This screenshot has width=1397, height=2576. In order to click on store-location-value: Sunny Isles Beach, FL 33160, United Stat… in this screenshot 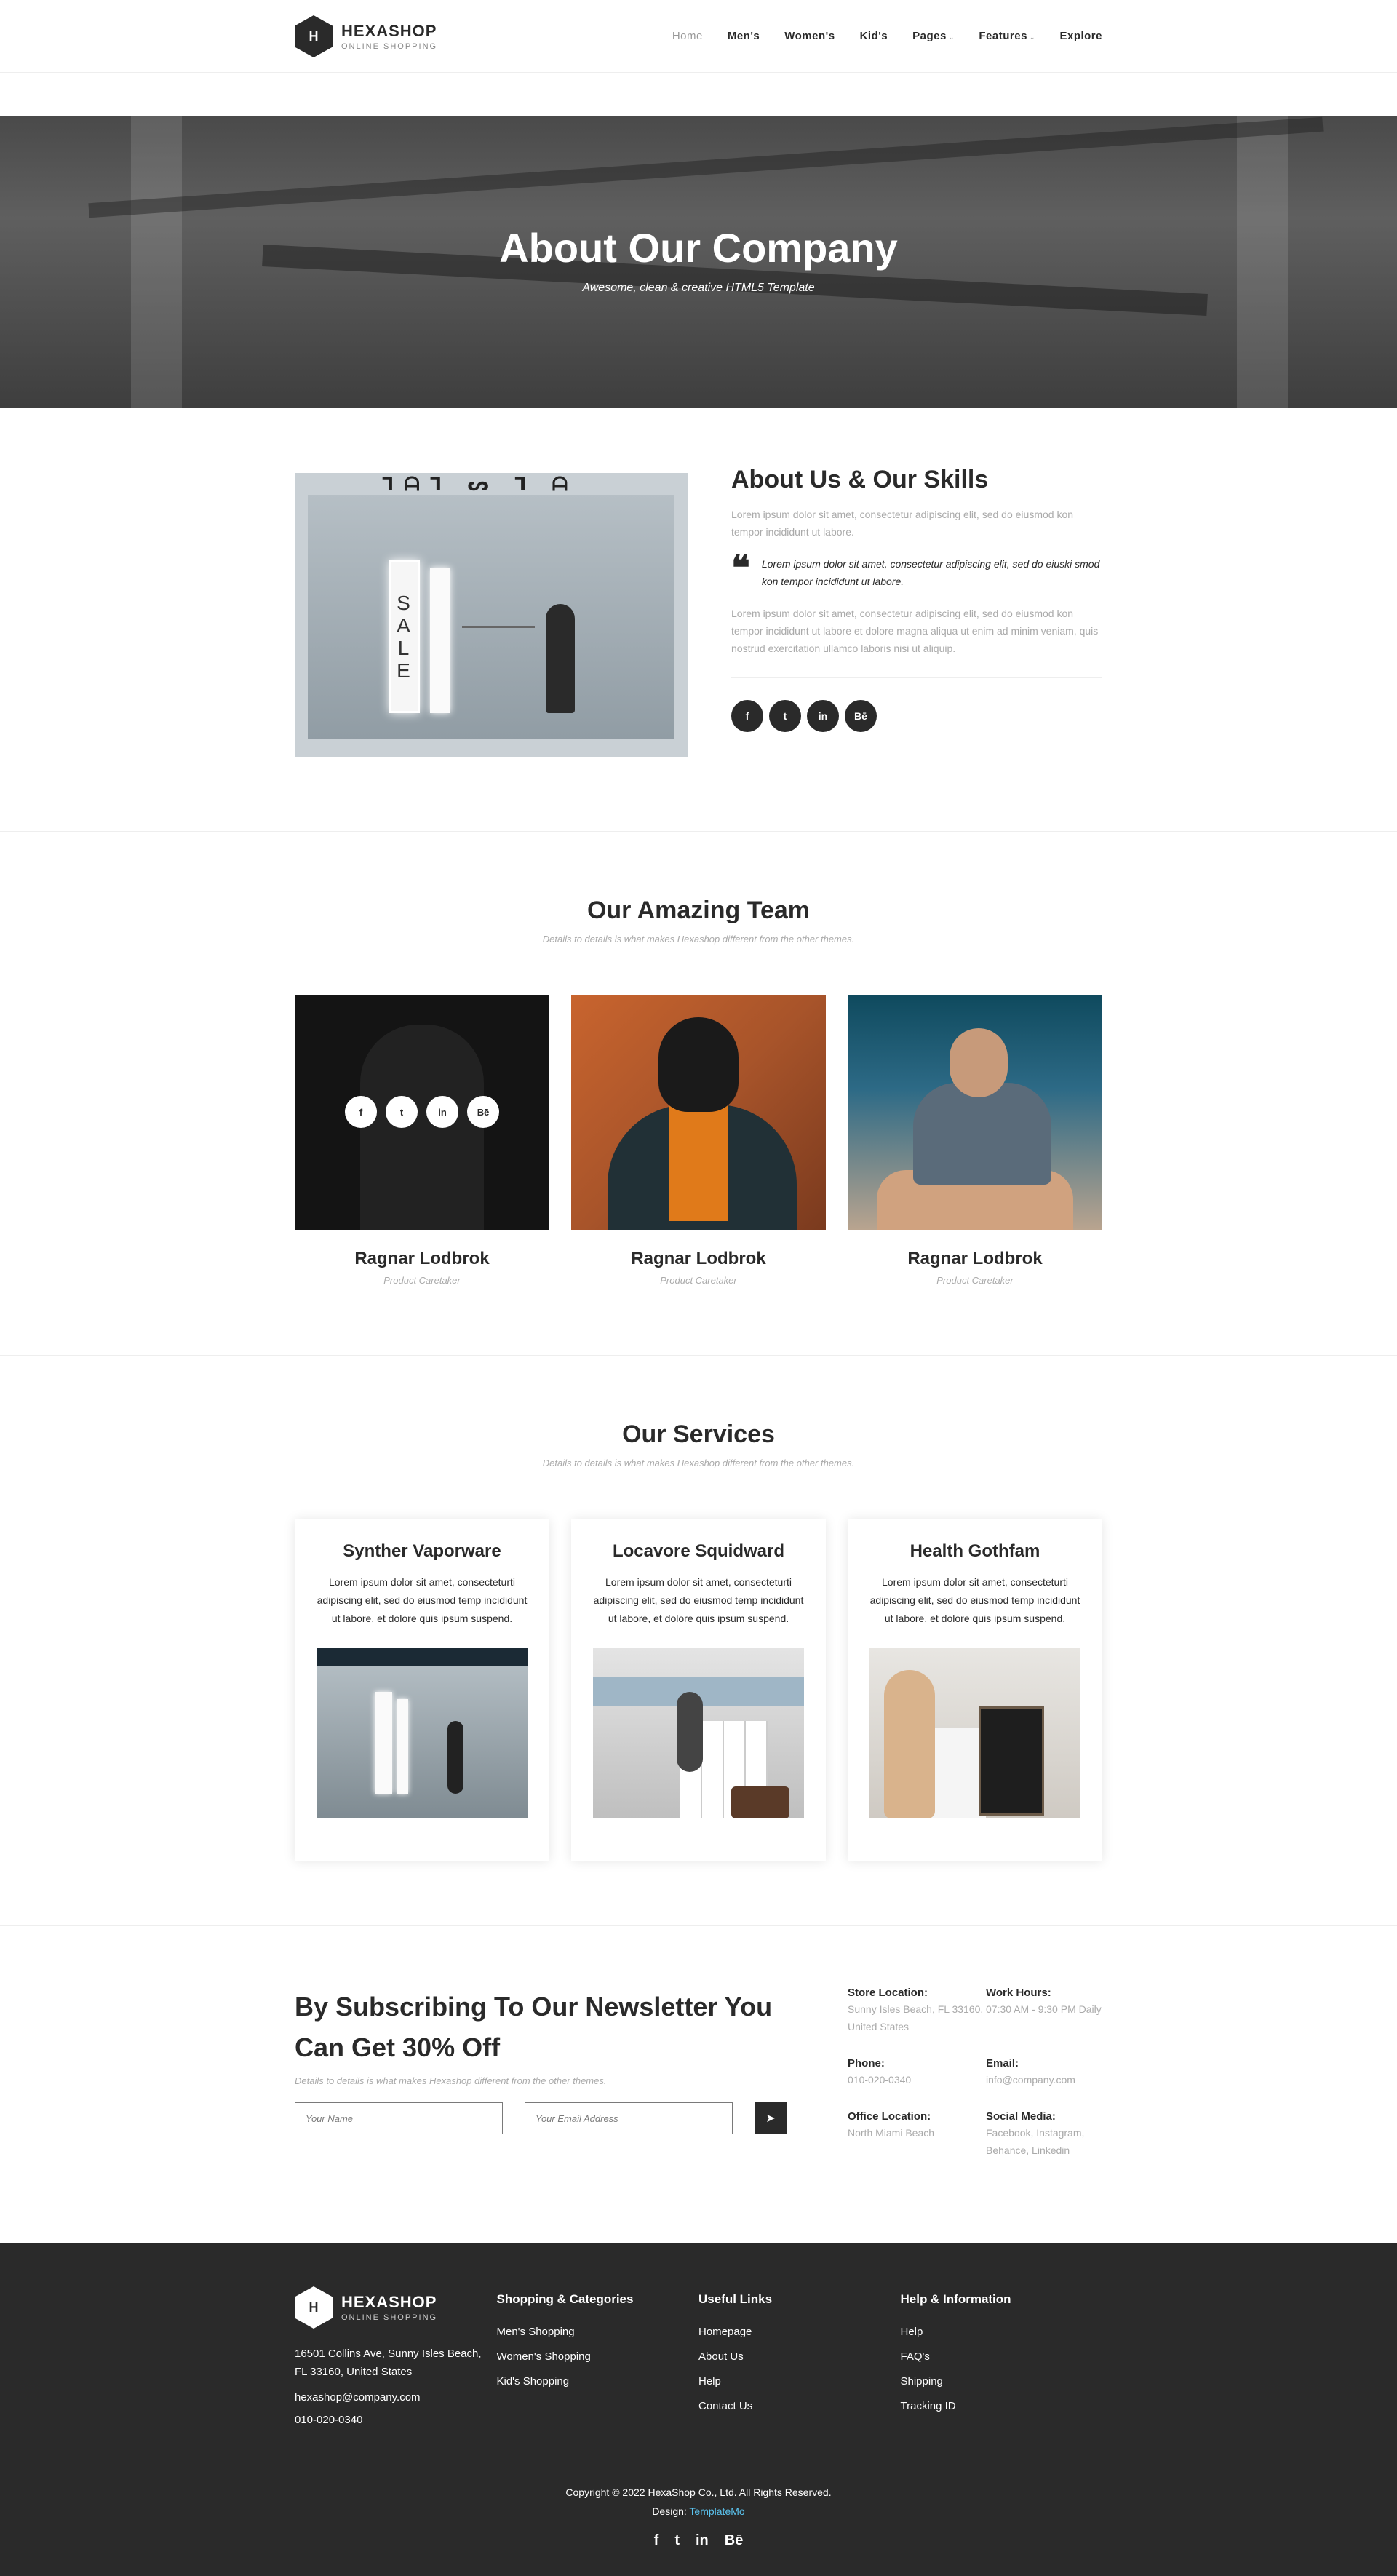, I will do `click(916, 2017)`.